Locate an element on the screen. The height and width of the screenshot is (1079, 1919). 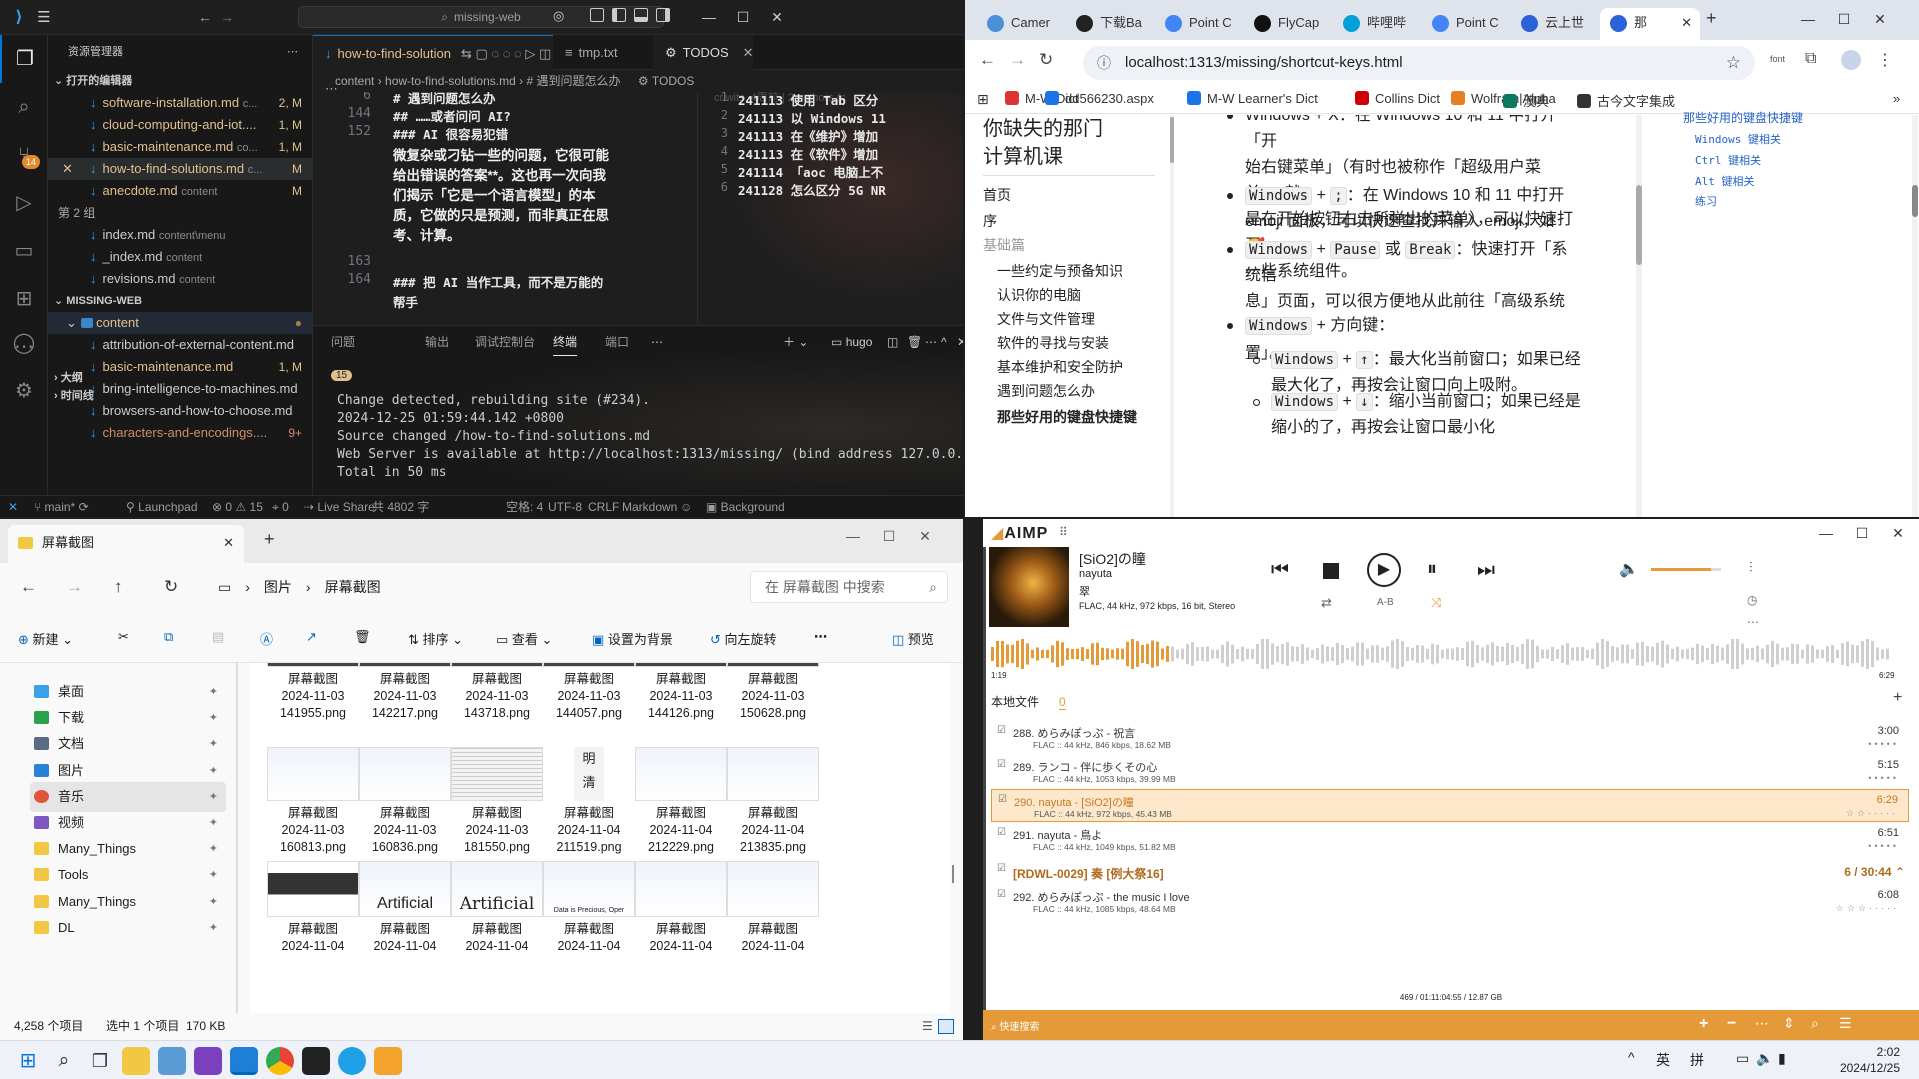
tab-debug-console: 调试控制台 is located at coordinates (505, 342).